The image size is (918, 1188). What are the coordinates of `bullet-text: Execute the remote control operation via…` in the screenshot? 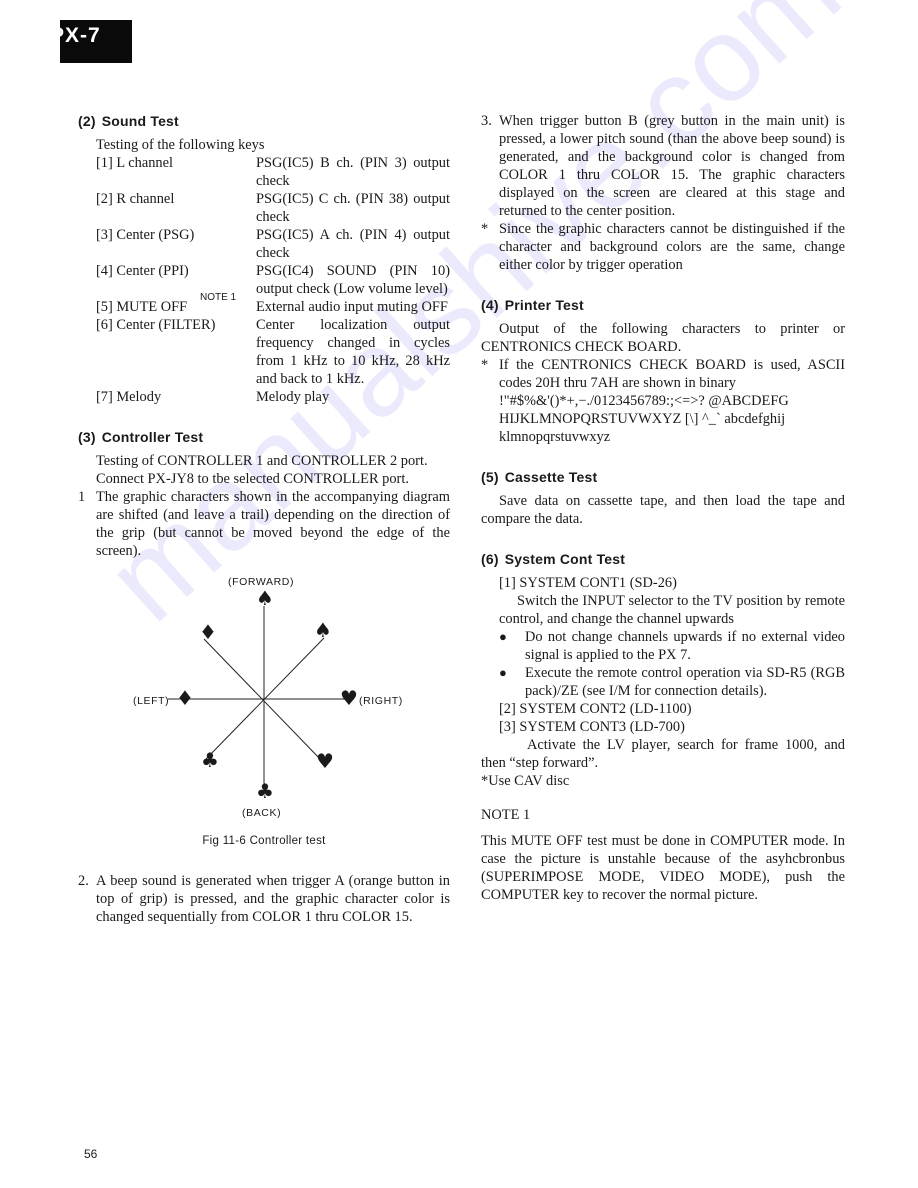 It's located at (685, 682).